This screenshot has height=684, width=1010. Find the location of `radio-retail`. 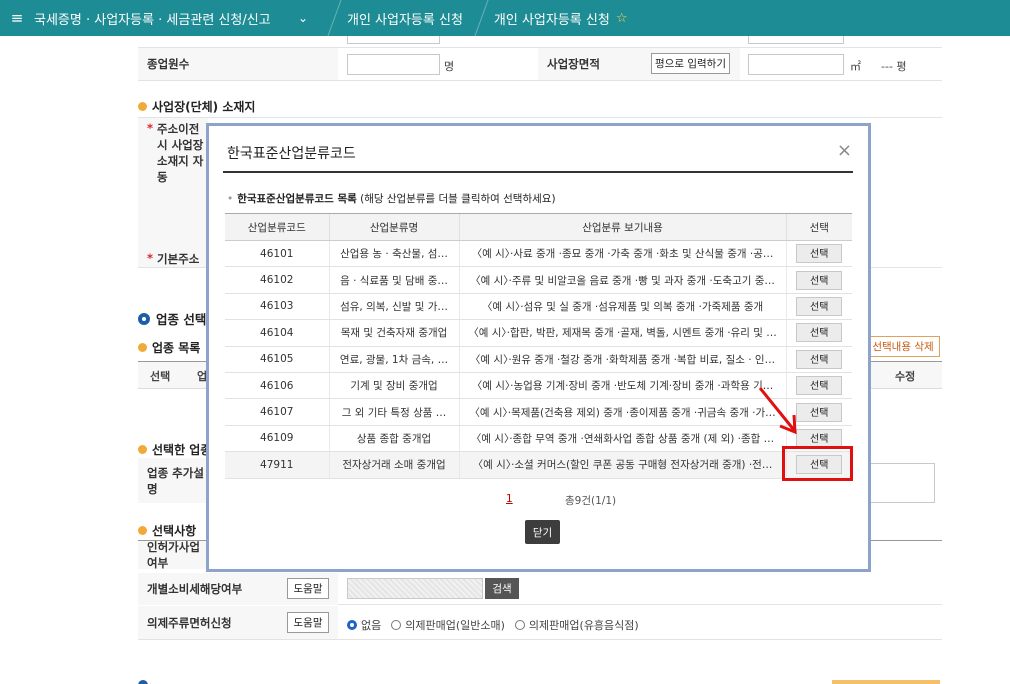

radio-retail is located at coordinates (396, 625).